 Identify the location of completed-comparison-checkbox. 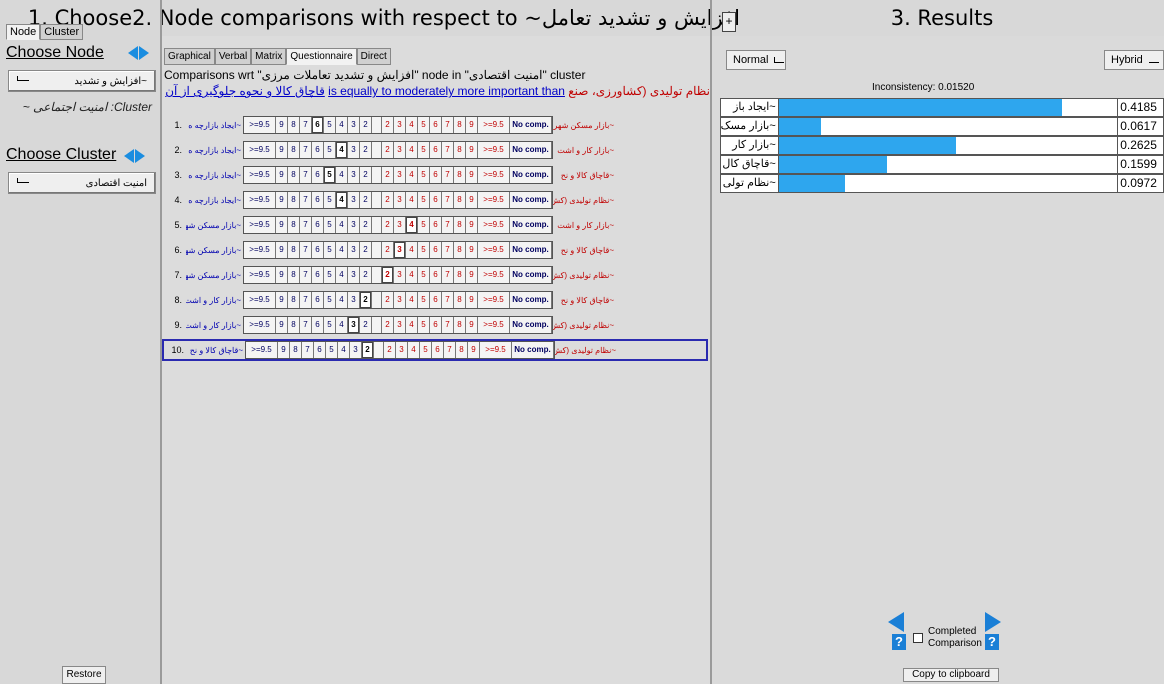
(918, 638).